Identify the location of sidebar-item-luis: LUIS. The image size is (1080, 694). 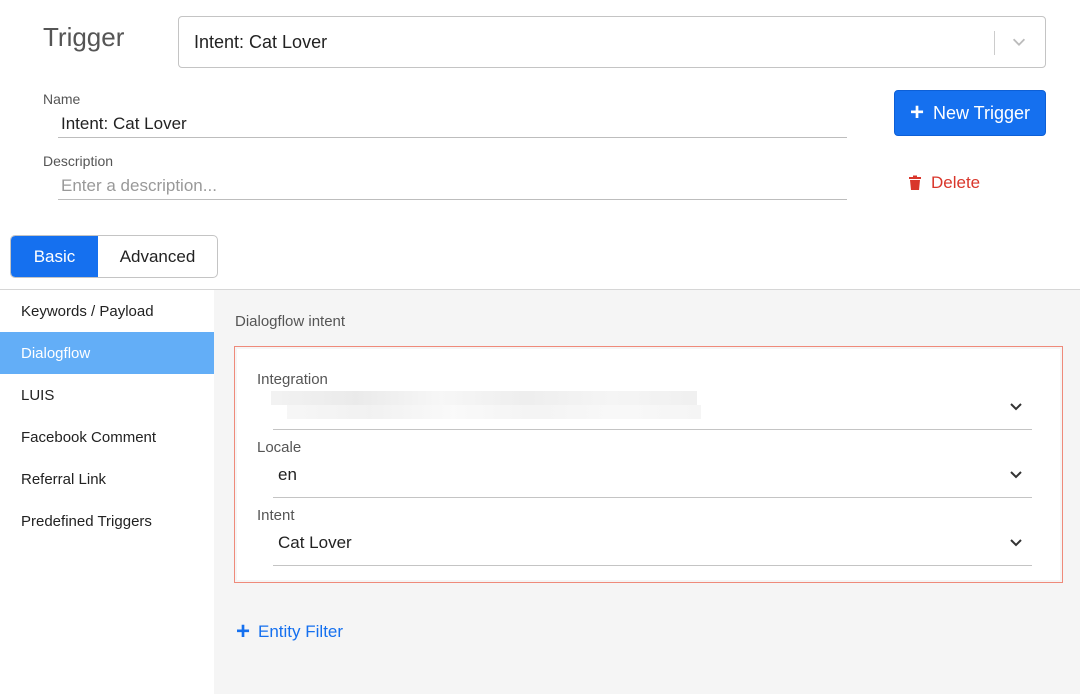
(107, 395).